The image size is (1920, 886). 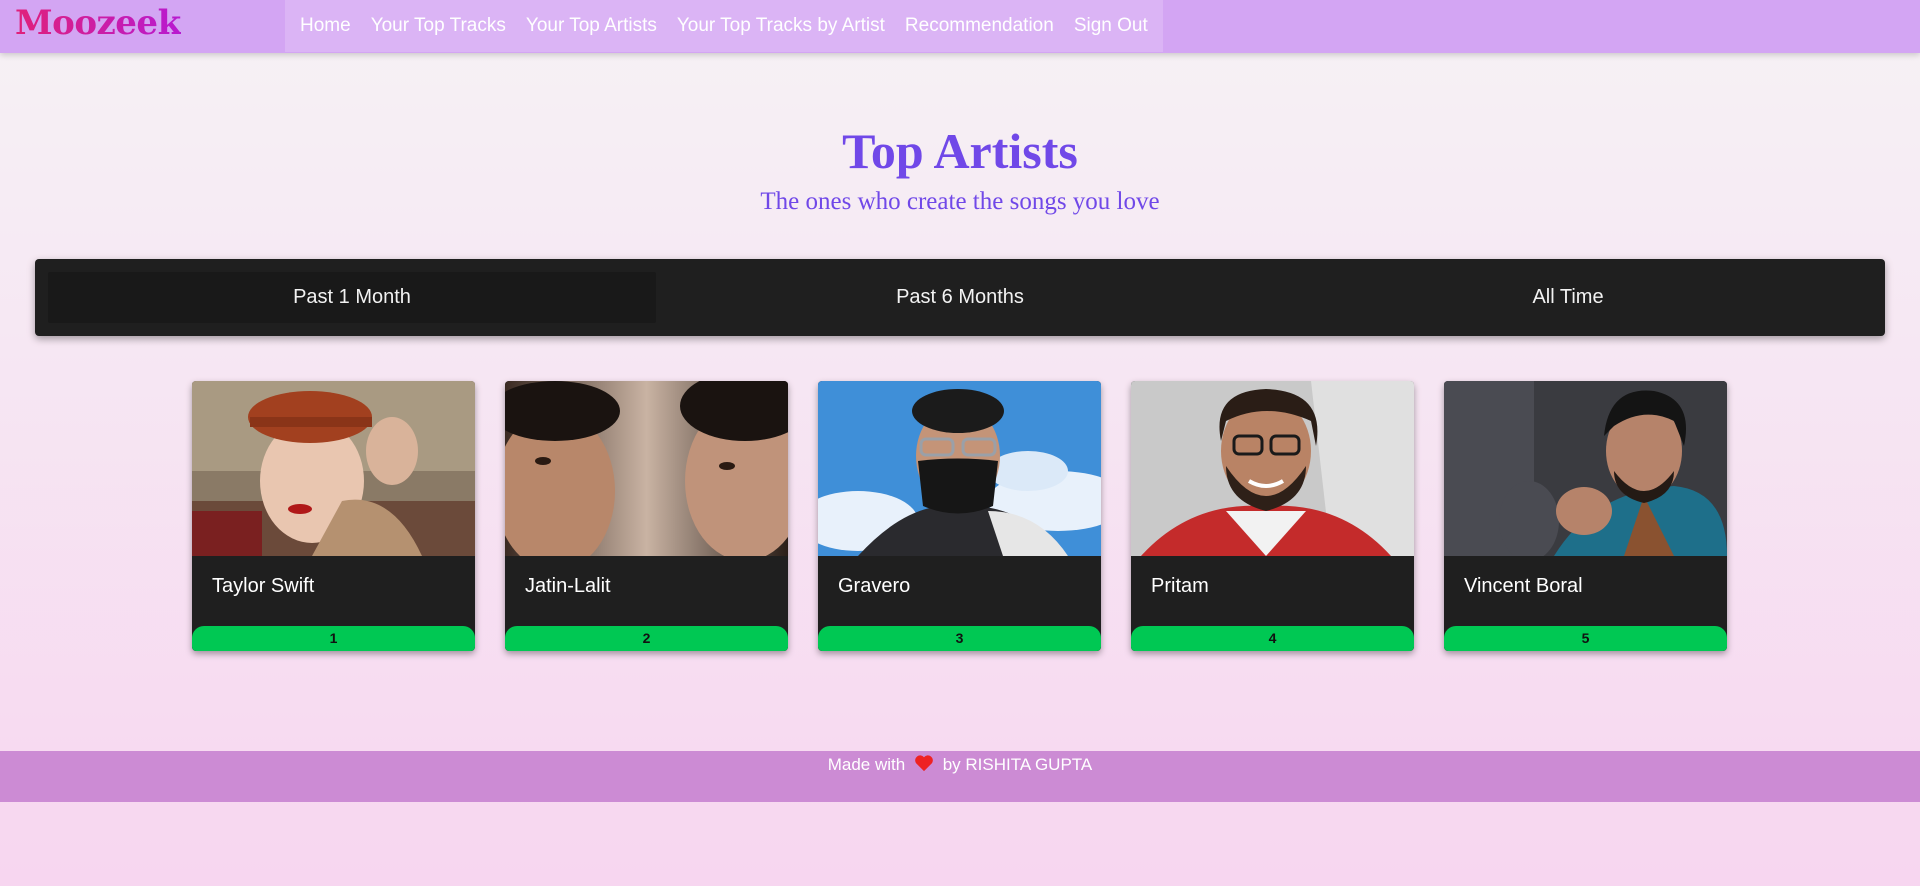 I want to click on time-range-tabs: Past 1 Month Past 6 Months All Time, so click(x=960, y=297).